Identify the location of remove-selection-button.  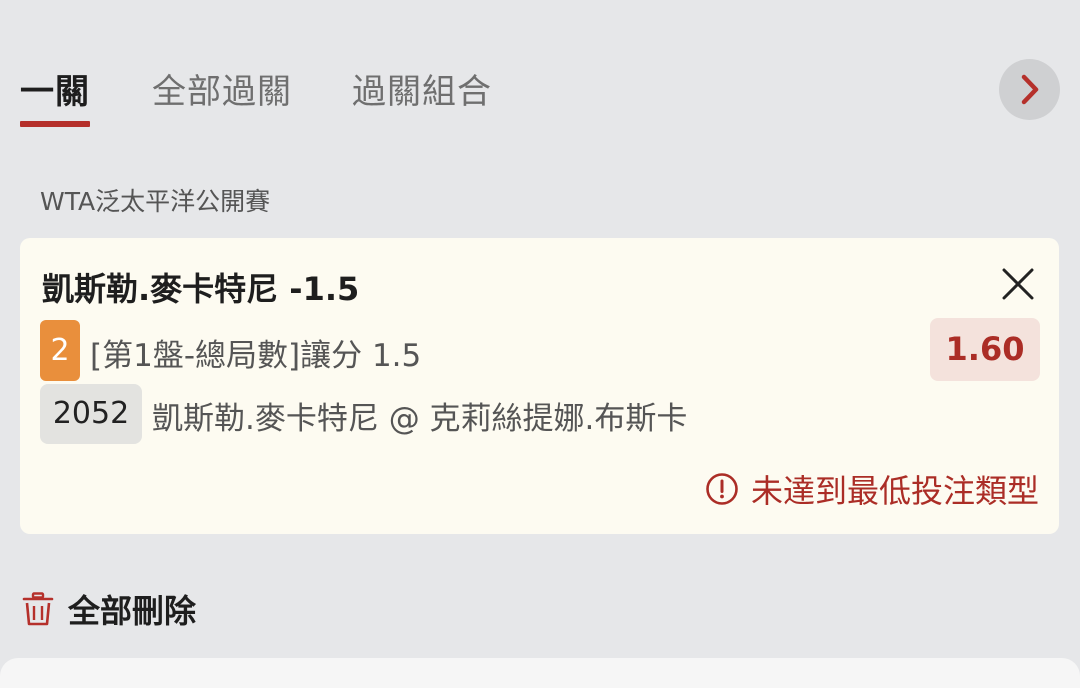
(1018, 284).